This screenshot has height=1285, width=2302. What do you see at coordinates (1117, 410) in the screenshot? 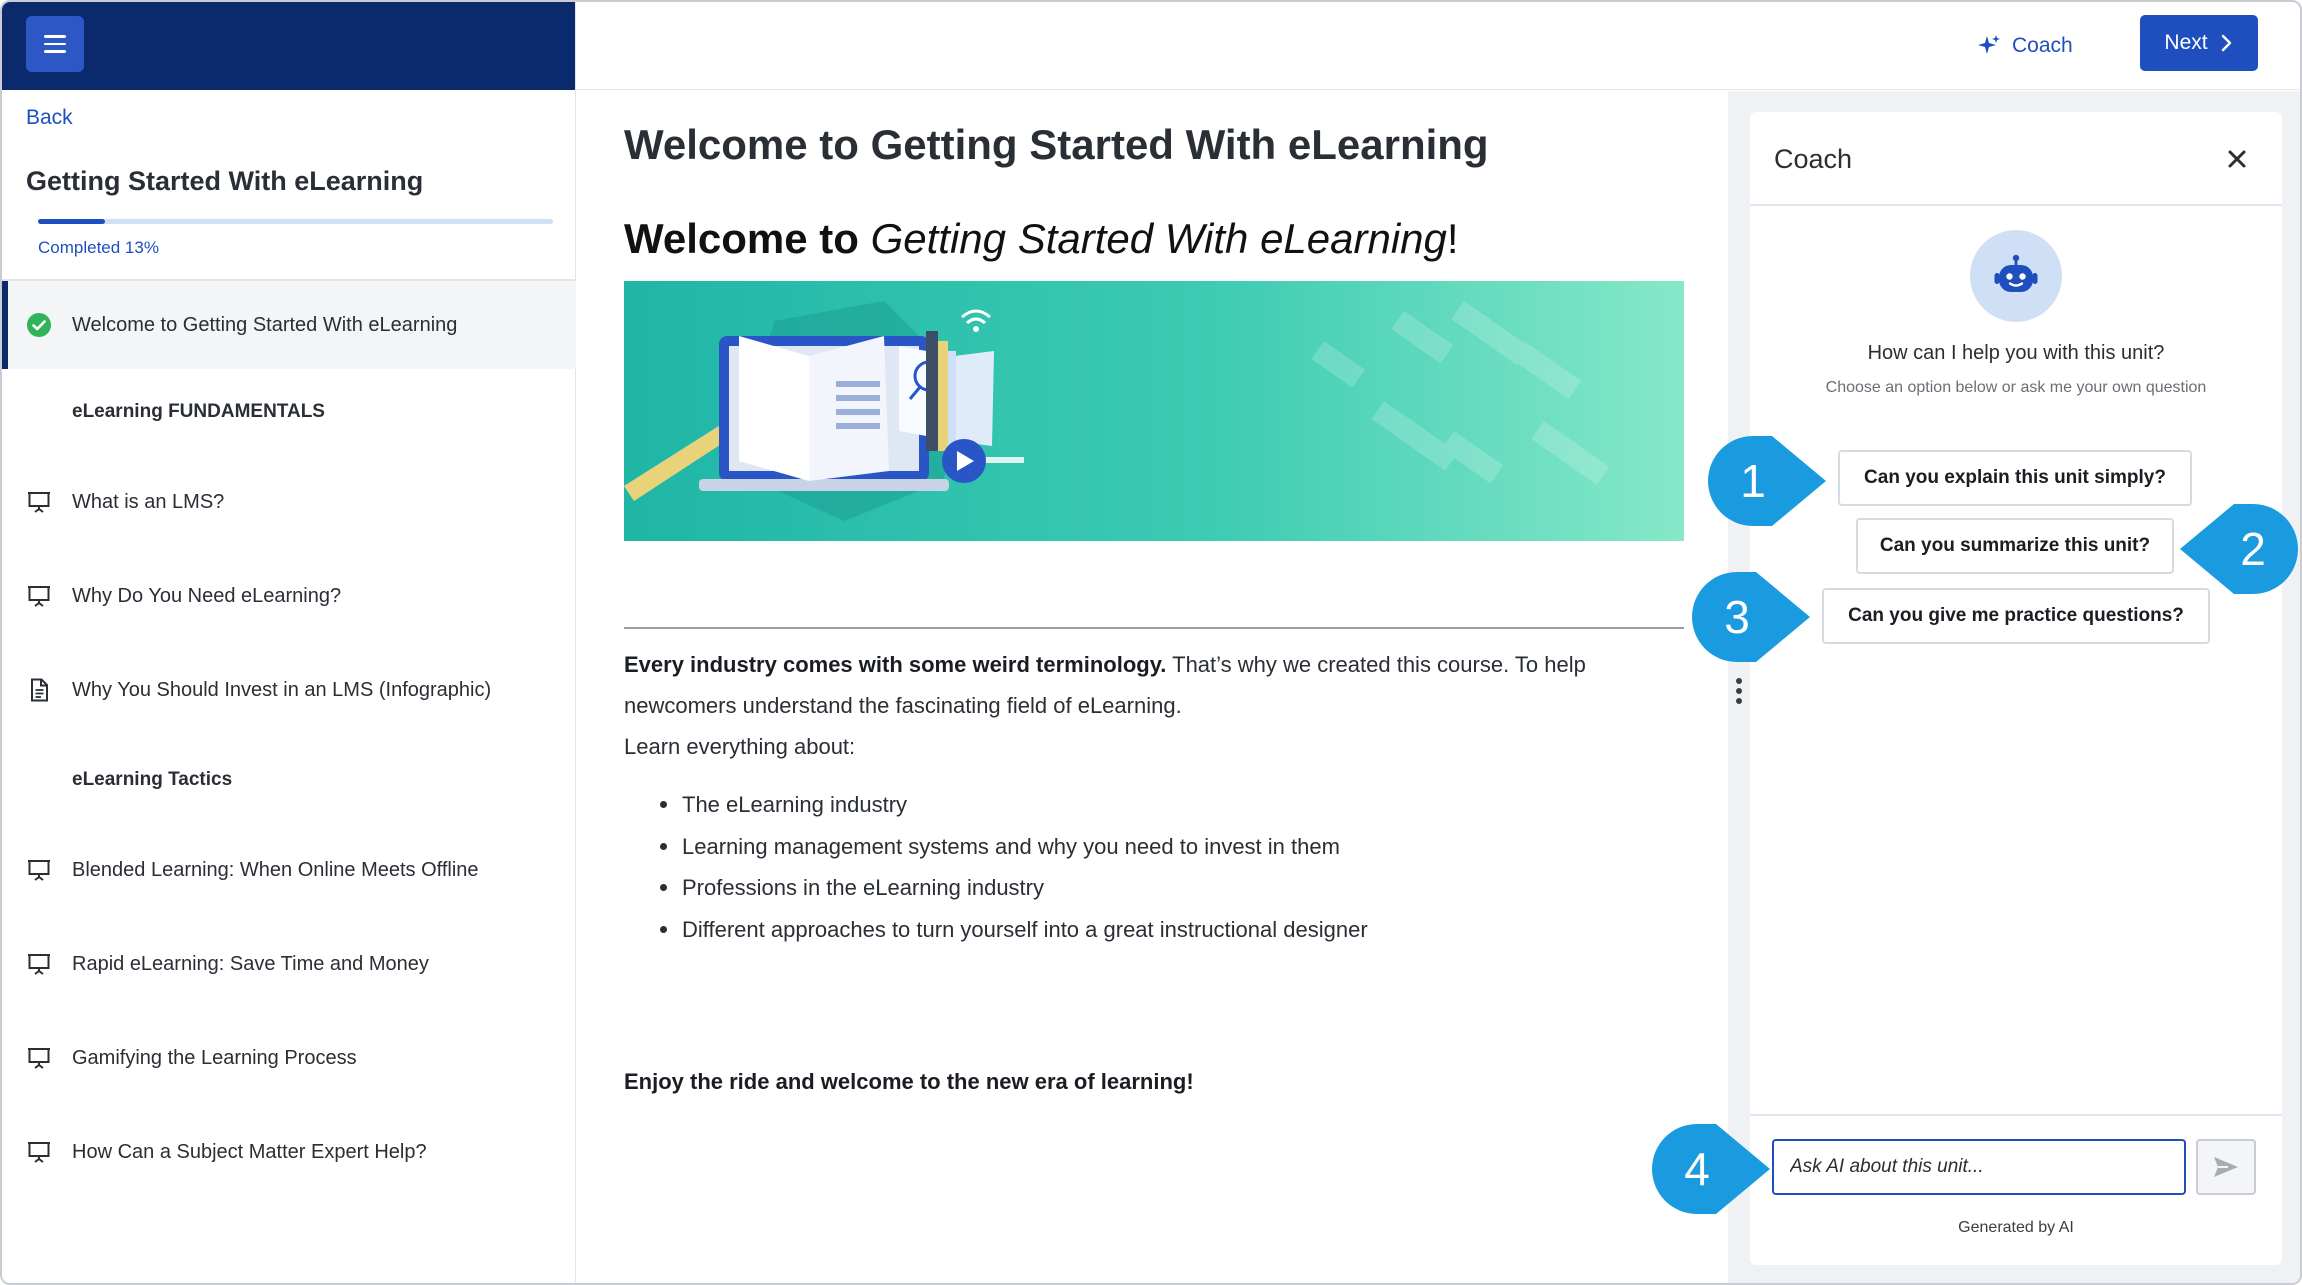
I see `banner-illustration` at bounding box center [1117, 410].